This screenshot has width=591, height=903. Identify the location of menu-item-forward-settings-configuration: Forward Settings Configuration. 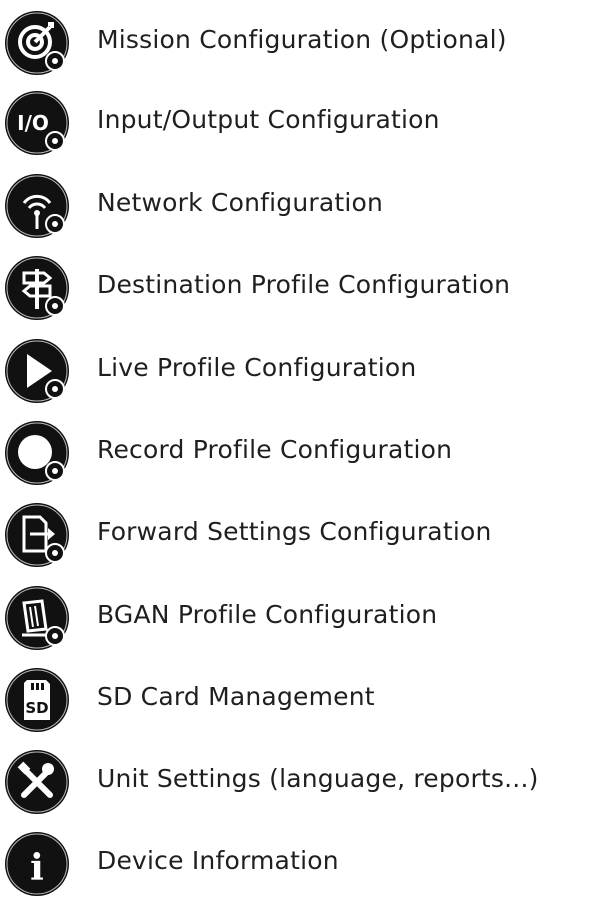
(295, 533).